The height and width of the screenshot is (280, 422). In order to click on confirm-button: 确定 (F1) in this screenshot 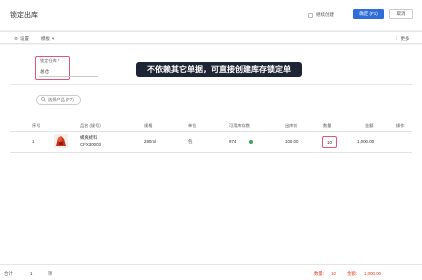, I will do `click(368, 14)`.